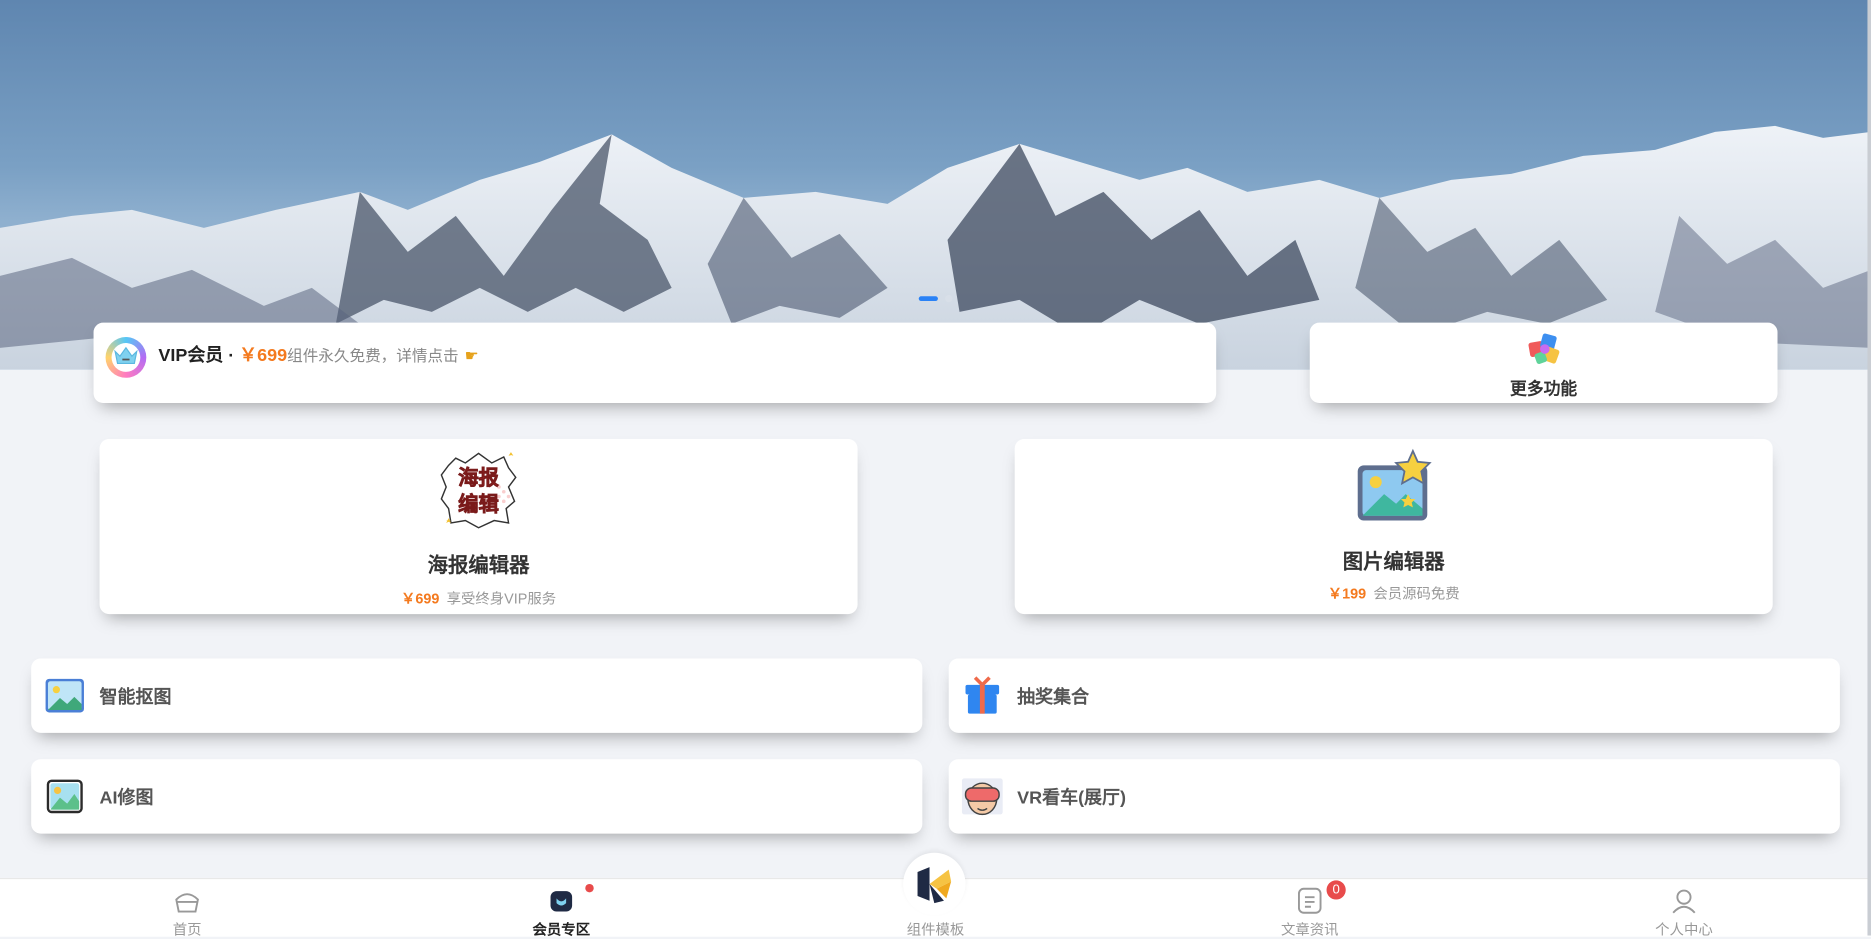  I want to click on more-functions-label: 更多功能, so click(1544, 389).